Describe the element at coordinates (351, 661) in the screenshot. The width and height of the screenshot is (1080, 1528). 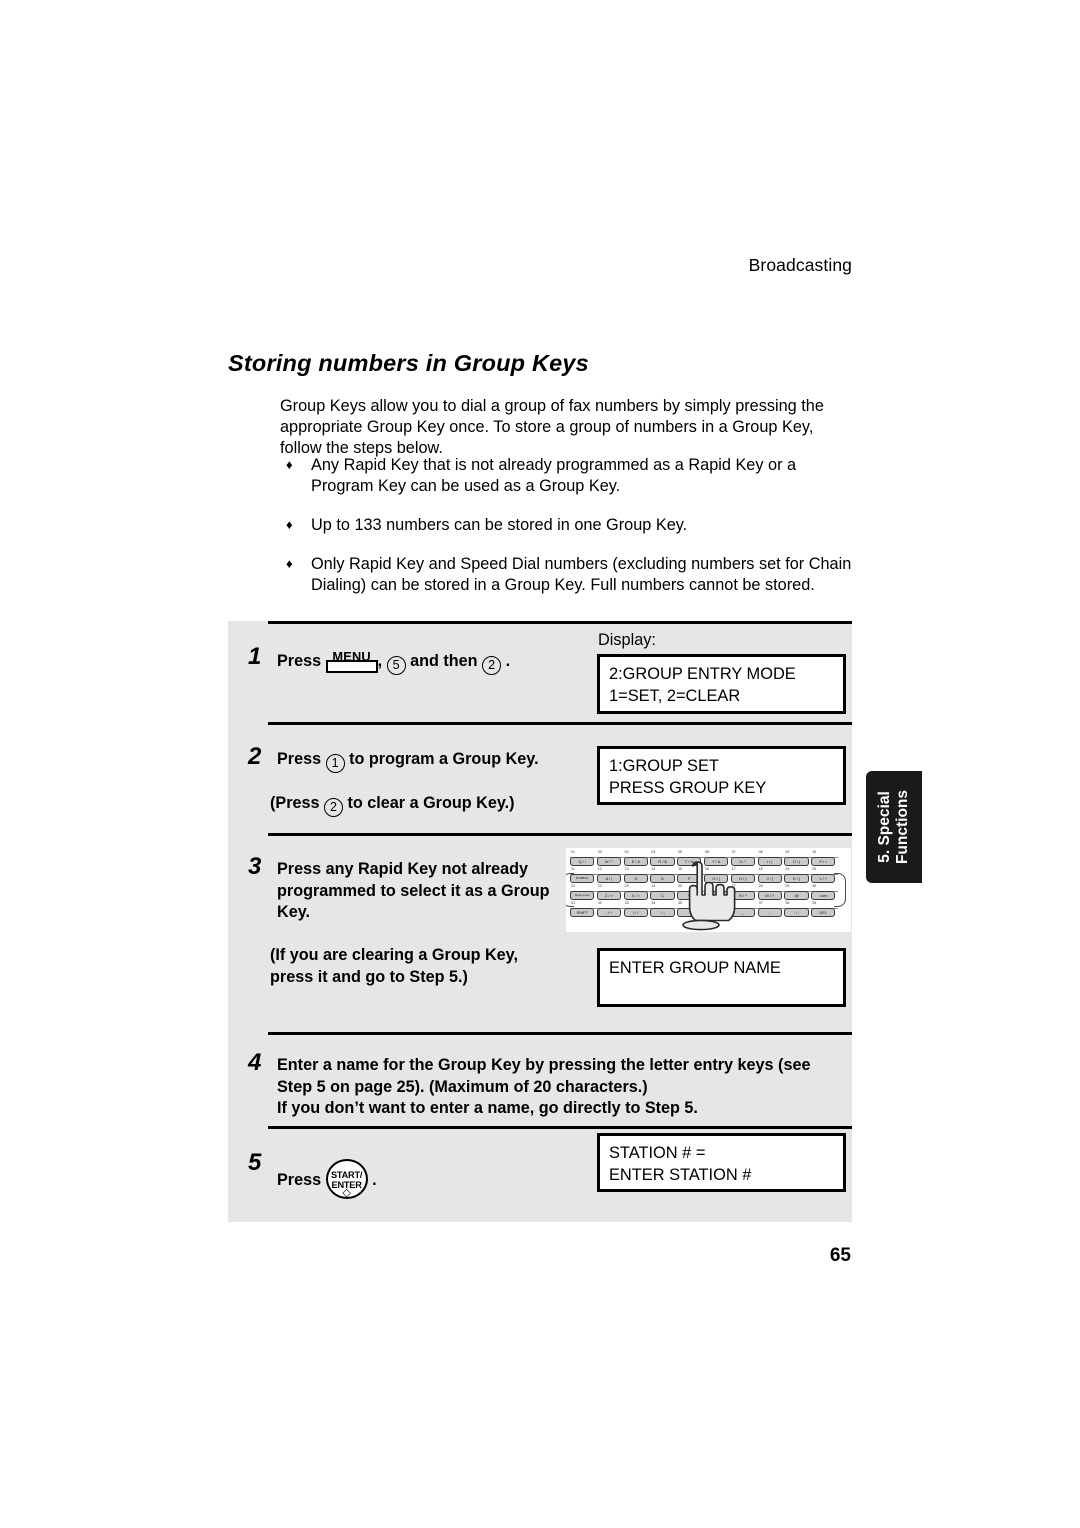
I see `menu-key-icon: MENU` at that location.